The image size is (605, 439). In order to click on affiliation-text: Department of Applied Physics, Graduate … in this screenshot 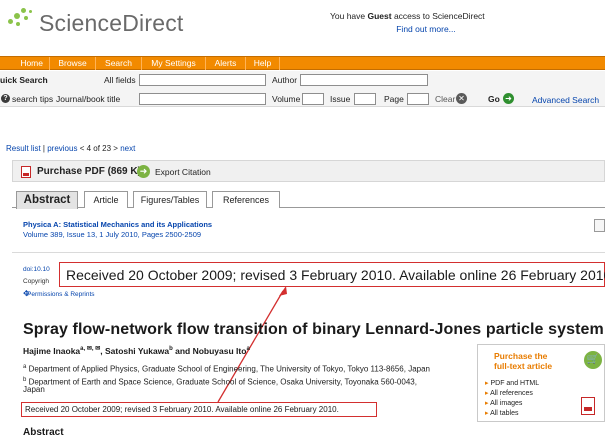, I will do `click(229, 369)`.